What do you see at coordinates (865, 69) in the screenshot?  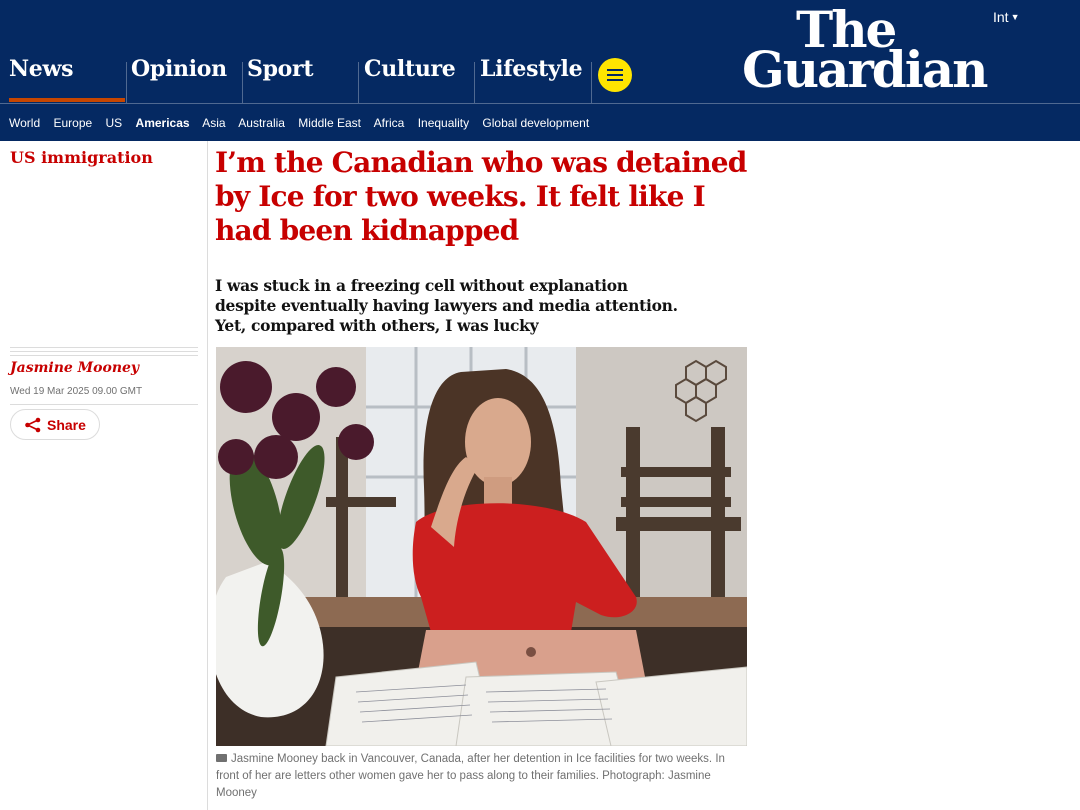 I see `logo-line-2: Guardian` at bounding box center [865, 69].